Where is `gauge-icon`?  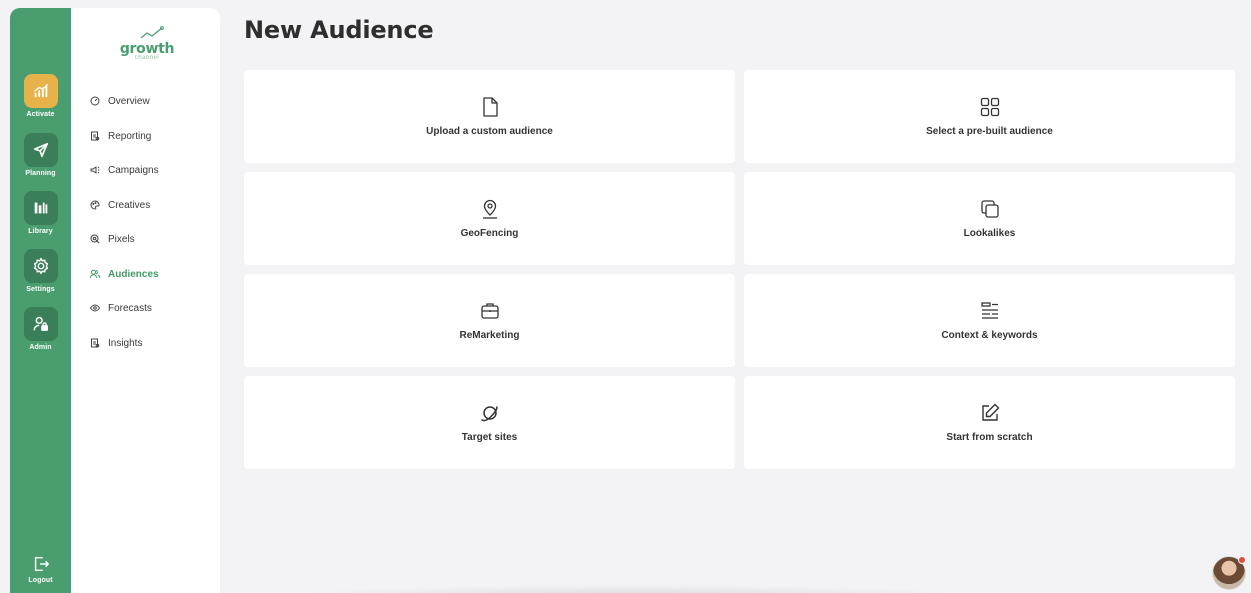 gauge-icon is located at coordinates (94, 101).